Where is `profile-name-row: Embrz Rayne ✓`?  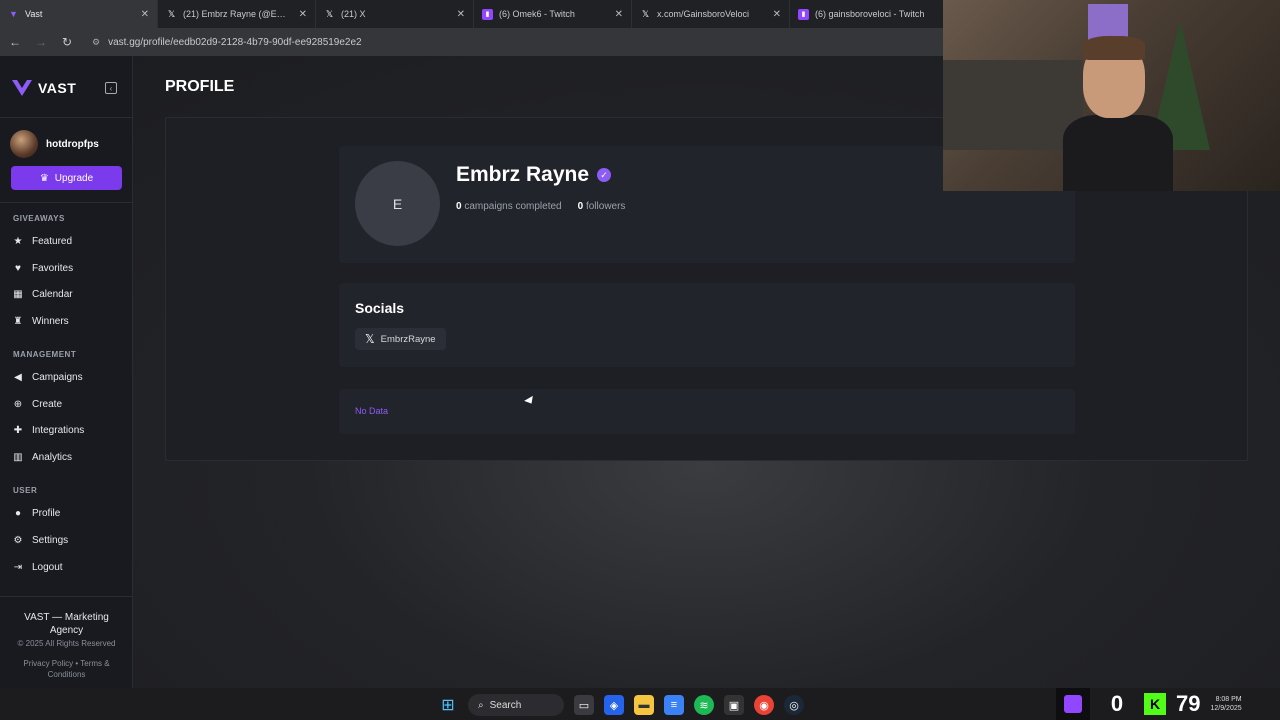 profile-name-row: Embrz Rayne ✓ is located at coordinates (534, 175).